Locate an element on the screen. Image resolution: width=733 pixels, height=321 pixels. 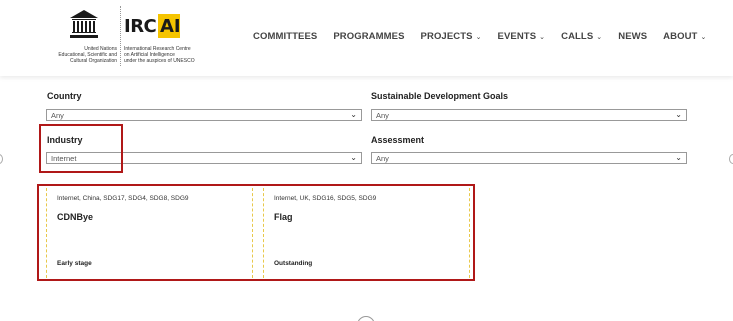
country-select-value: Any is located at coordinates (57, 115).